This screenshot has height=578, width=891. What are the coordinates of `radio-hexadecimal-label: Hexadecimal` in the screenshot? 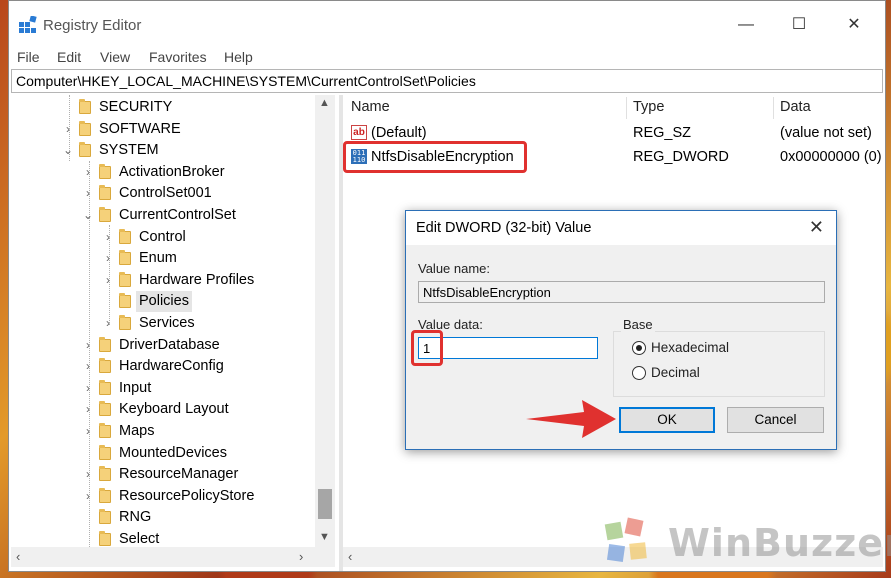 It's located at (690, 347).